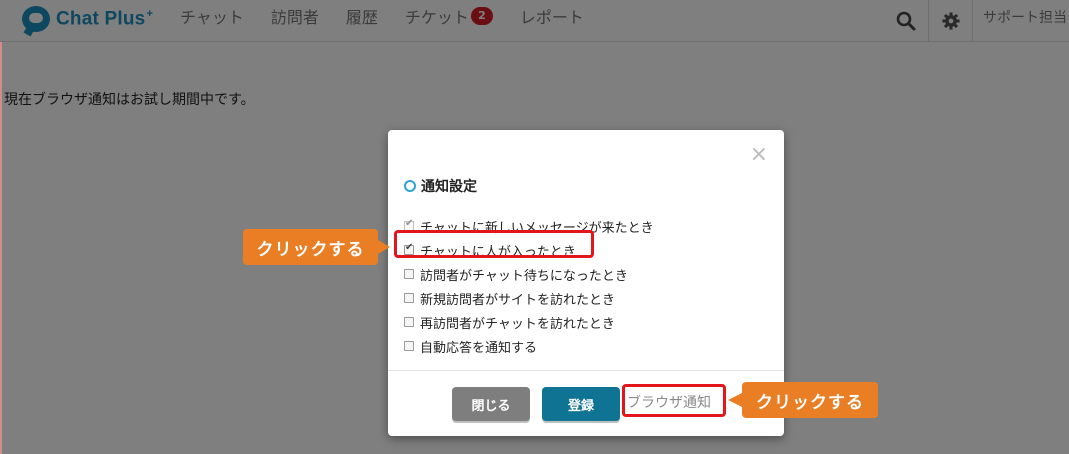 The image size is (1069, 454). Describe the element at coordinates (410, 186) in the screenshot. I see `circle-icon` at that location.